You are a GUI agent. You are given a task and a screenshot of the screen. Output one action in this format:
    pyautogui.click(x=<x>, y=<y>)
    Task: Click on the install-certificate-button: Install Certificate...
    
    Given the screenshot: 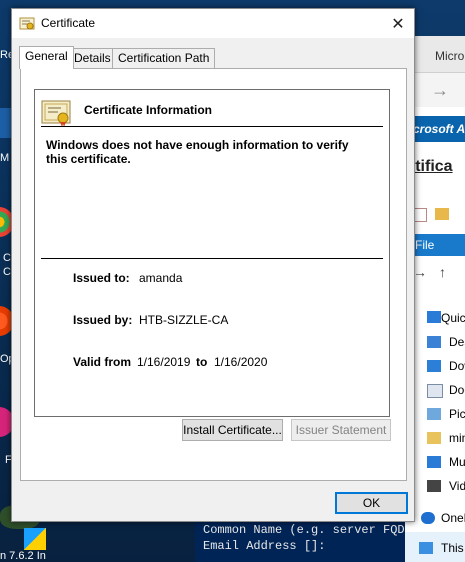 What is the action you would take?
    pyautogui.click(x=232, y=430)
    